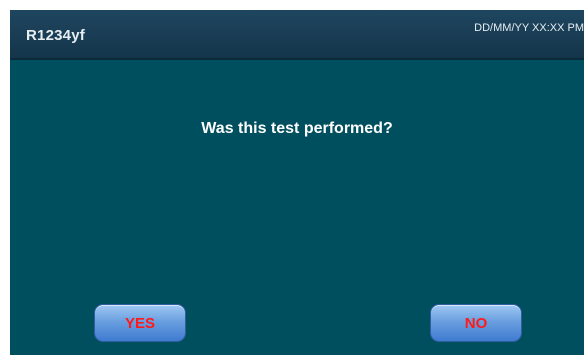 This screenshot has height=355, width=584. I want to click on no-button: NO, so click(476, 323).